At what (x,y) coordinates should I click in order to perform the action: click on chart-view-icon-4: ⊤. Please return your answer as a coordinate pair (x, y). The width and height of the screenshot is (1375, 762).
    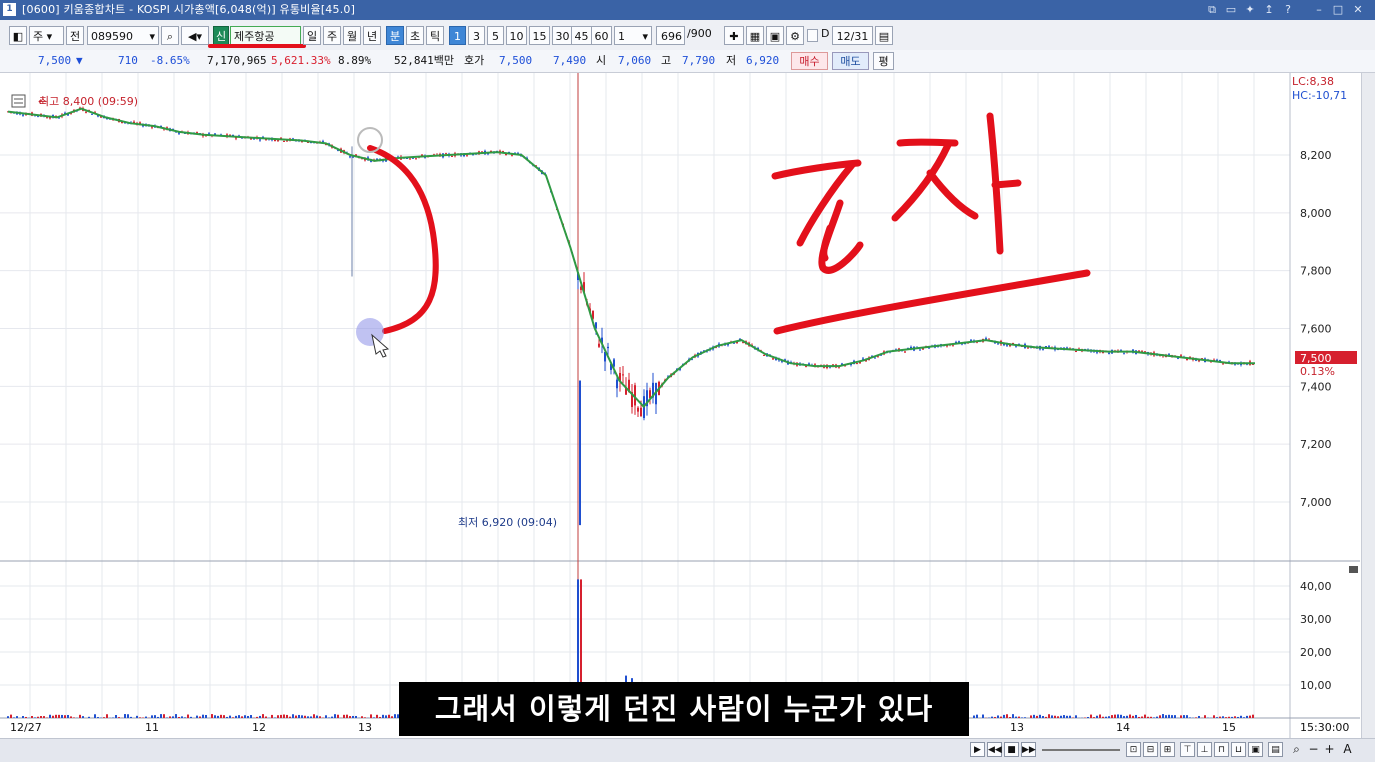
    Looking at the image, I should click on (1187, 749).